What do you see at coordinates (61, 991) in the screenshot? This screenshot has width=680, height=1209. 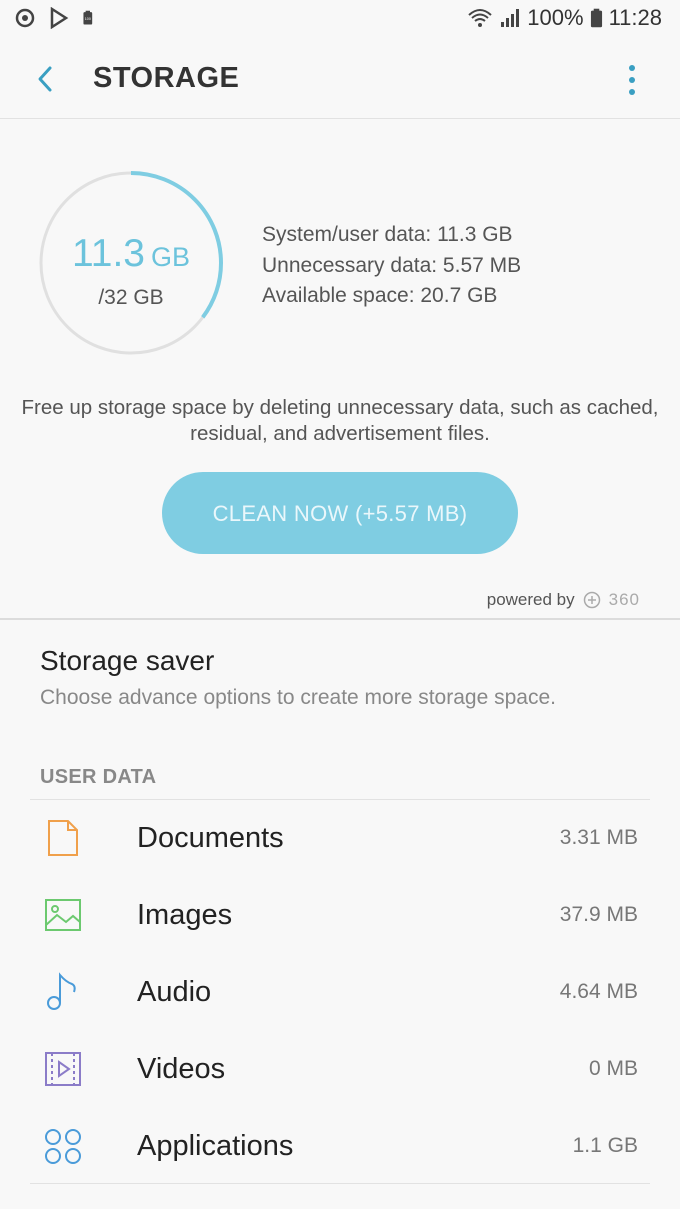 I see `music-note-icon` at bounding box center [61, 991].